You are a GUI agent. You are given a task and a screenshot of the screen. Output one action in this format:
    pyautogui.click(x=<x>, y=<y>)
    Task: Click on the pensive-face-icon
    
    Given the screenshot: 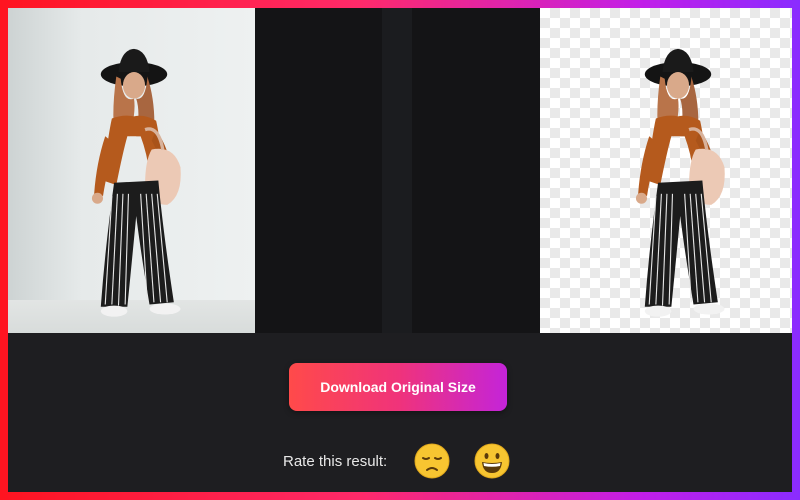 What is the action you would take?
    pyautogui.click(x=432, y=461)
    